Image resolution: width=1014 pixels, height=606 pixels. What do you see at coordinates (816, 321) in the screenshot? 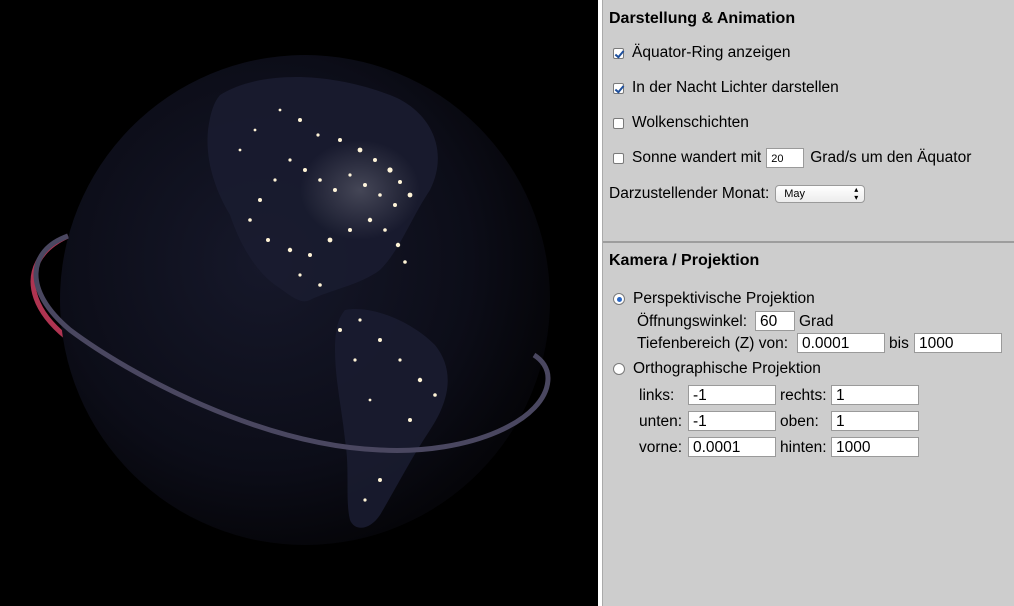
I see `fov-unit: Grad` at bounding box center [816, 321].